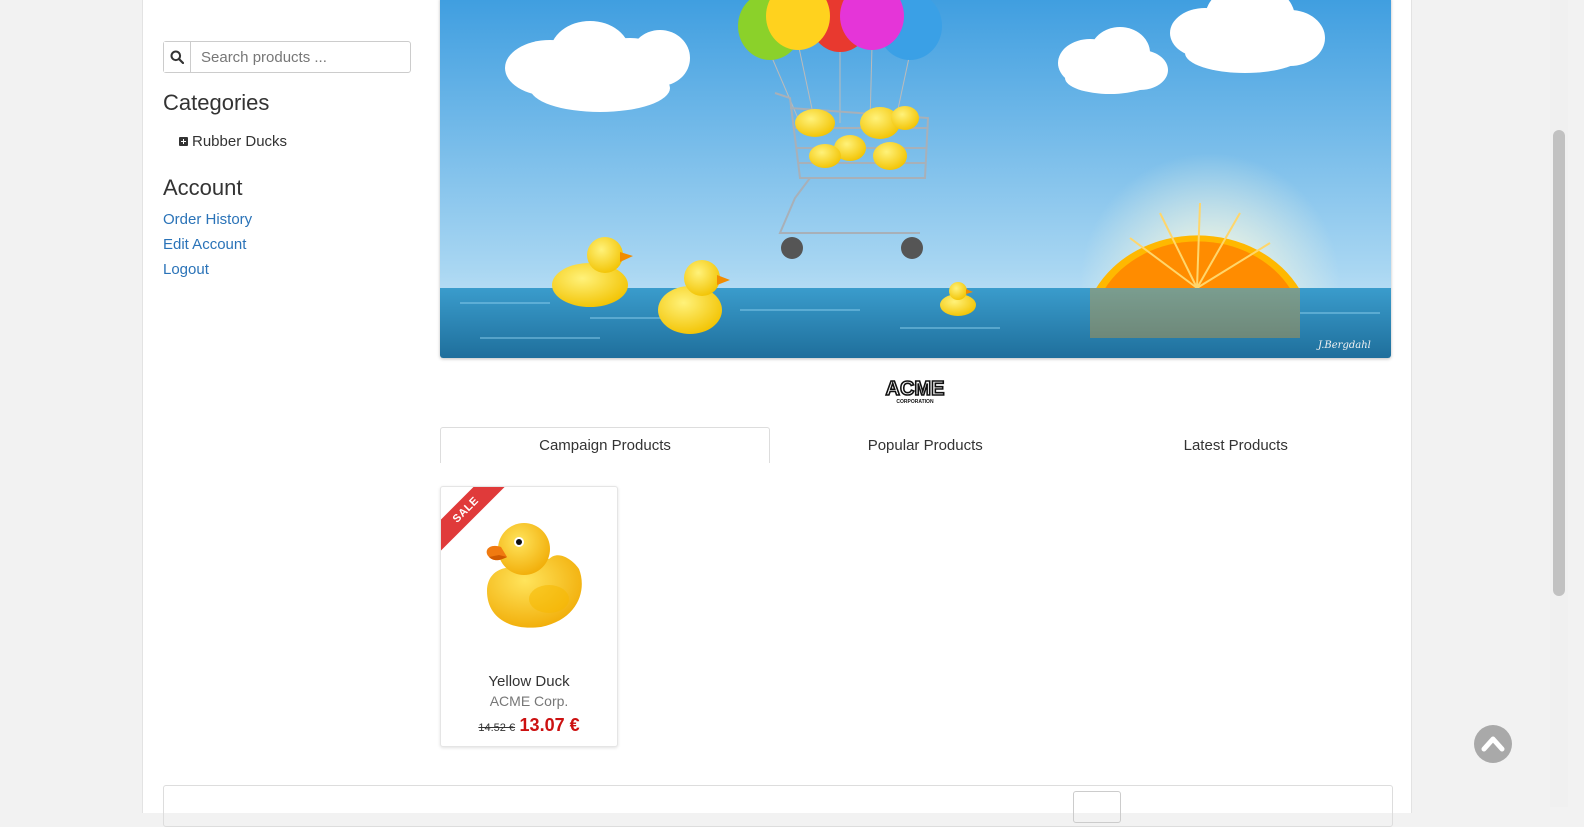 Image resolution: width=1584 pixels, height=827 pixels. I want to click on footer-box, so click(778, 806).